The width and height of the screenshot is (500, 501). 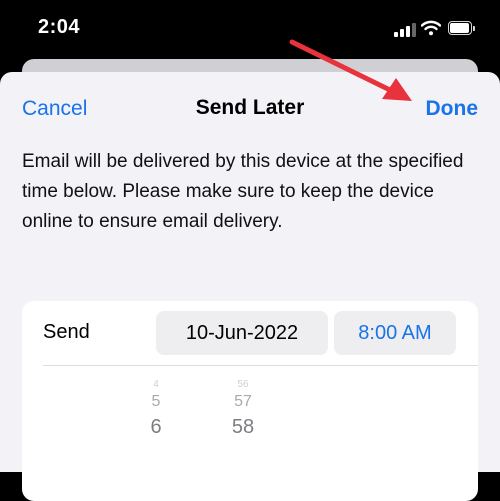 What do you see at coordinates (156, 384) in the screenshot?
I see `picker-row: 4` at bounding box center [156, 384].